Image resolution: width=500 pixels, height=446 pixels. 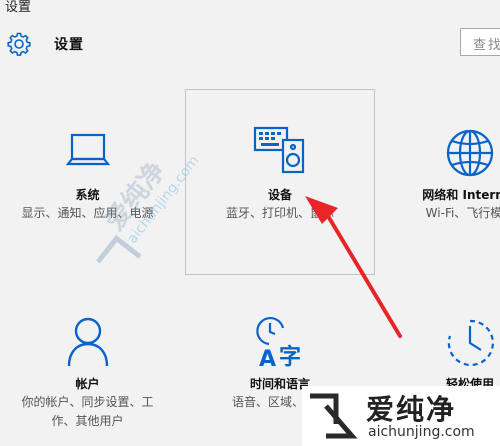 I want to click on tile-system-desc: 显示、通知、应用、电源, so click(x=87, y=213).